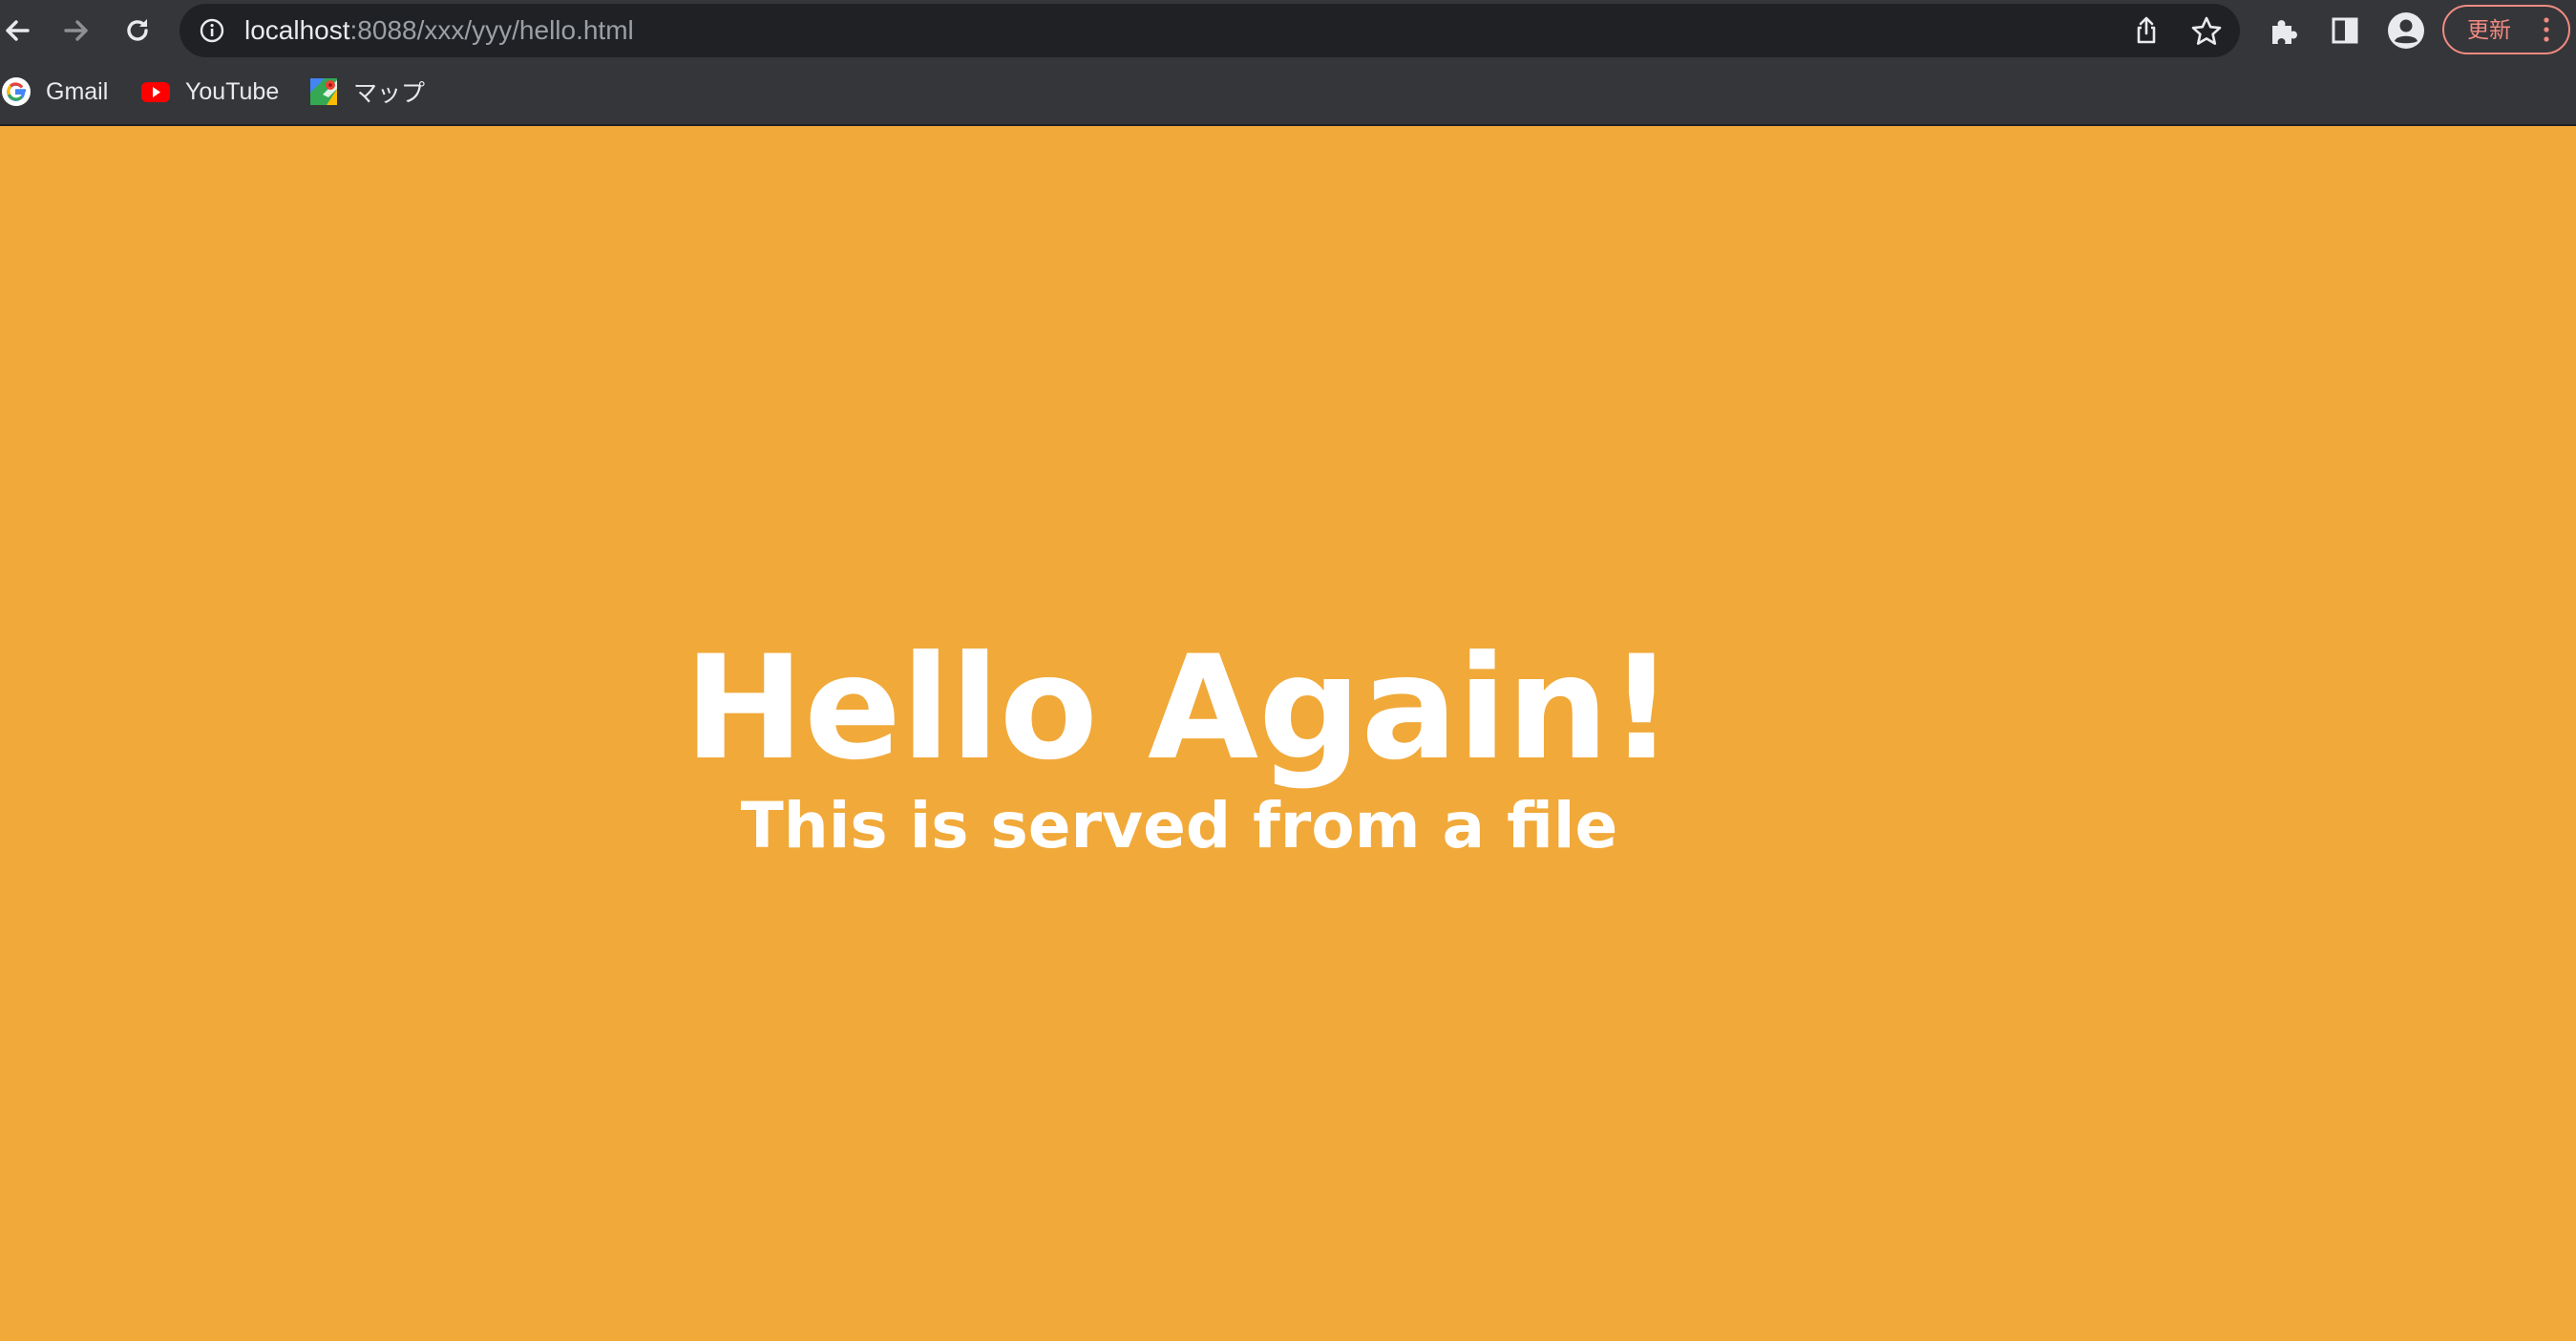 This screenshot has width=2576, height=1341. I want to click on profile-button, so click(2406, 31).